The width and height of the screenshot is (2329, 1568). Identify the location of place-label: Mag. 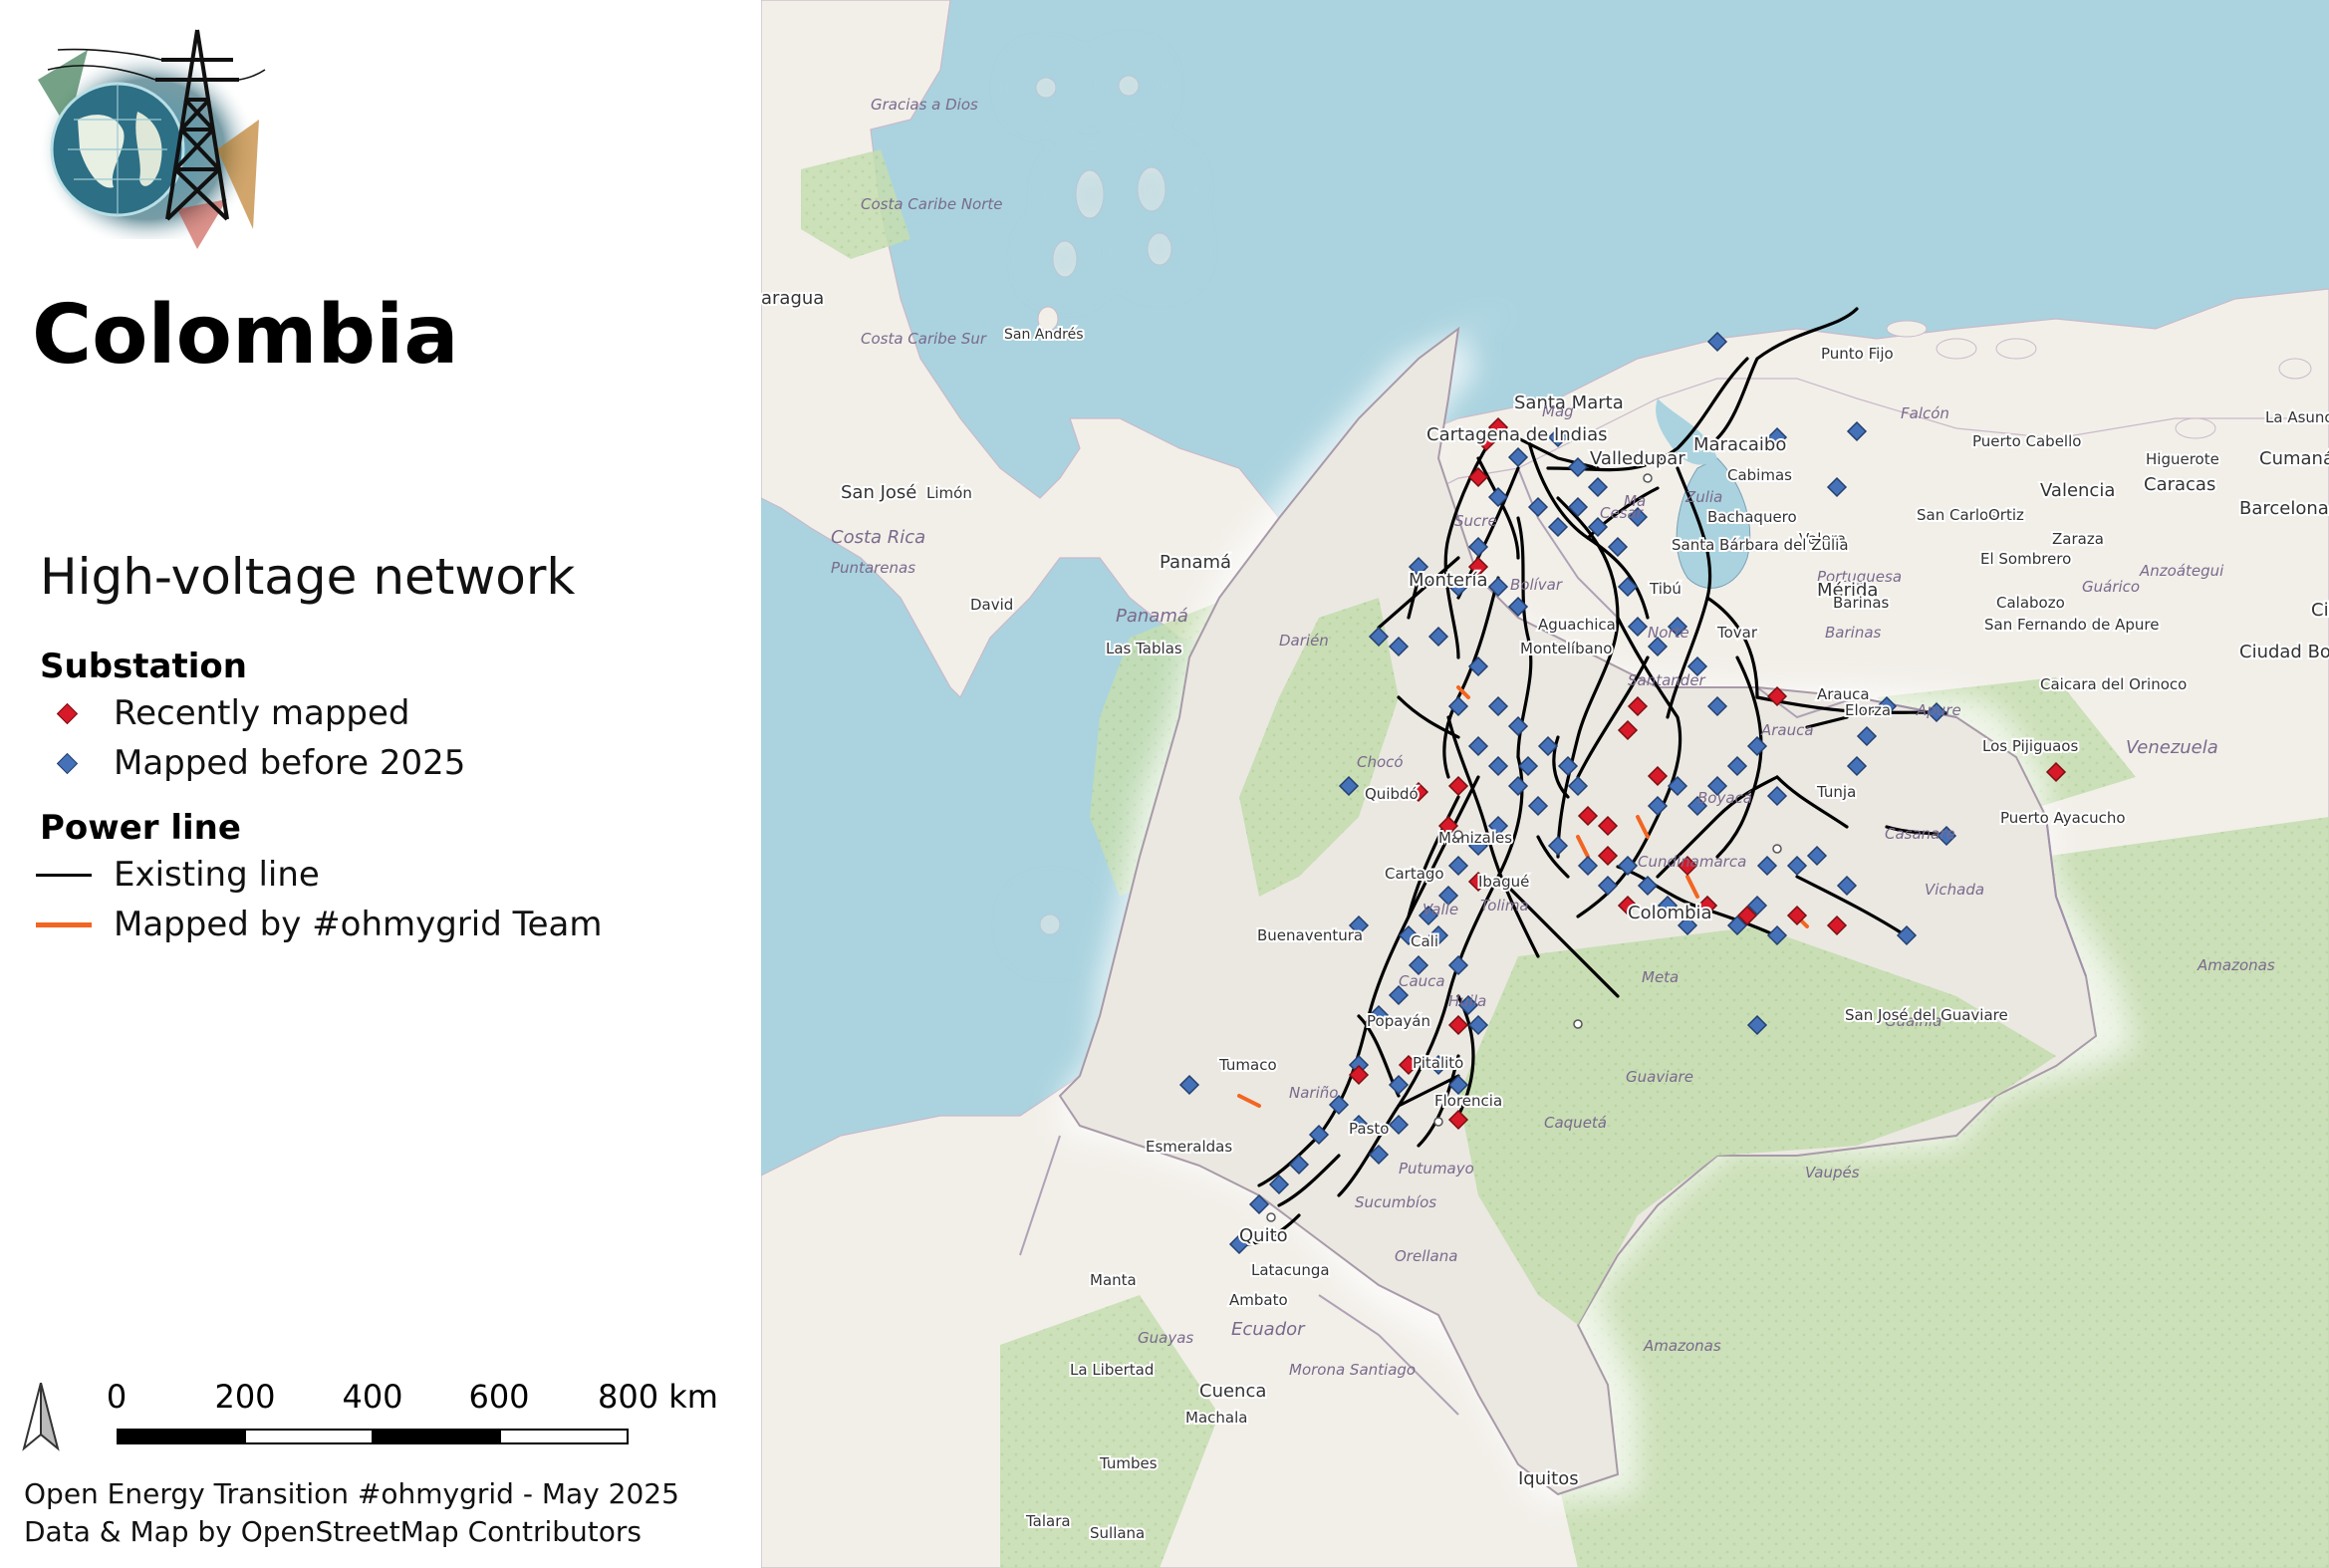
(1558, 411).